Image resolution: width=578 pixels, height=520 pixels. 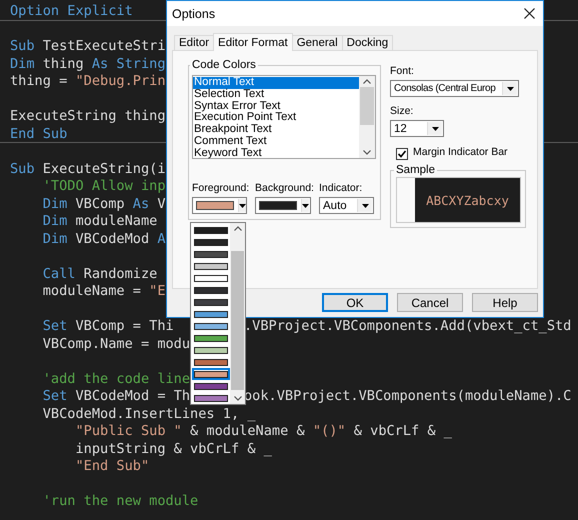 I want to click on code-line: Set VBComp = Thi, so click(x=108, y=327).